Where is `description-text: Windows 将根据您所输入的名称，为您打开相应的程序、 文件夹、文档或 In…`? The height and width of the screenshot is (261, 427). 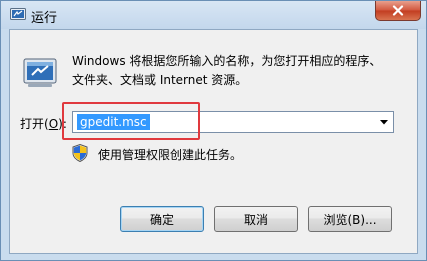 description-text: Windows 将根据您所输入的名称，为您打开相应的程序、 文件夹、文档或 In… is located at coordinates (237, 71).